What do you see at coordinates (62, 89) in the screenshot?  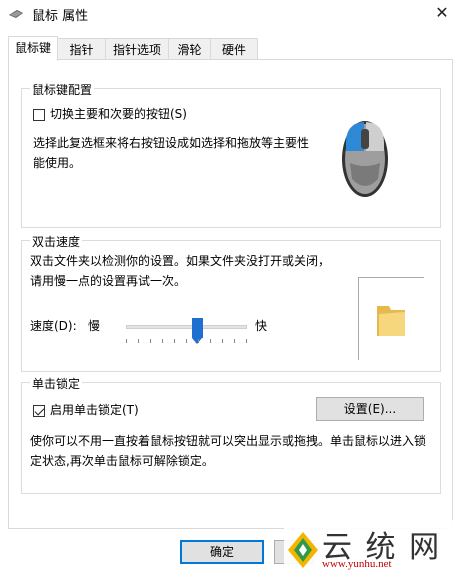 I see `button-config-title: 鼠标键配置` at bounding box center [62, 89].